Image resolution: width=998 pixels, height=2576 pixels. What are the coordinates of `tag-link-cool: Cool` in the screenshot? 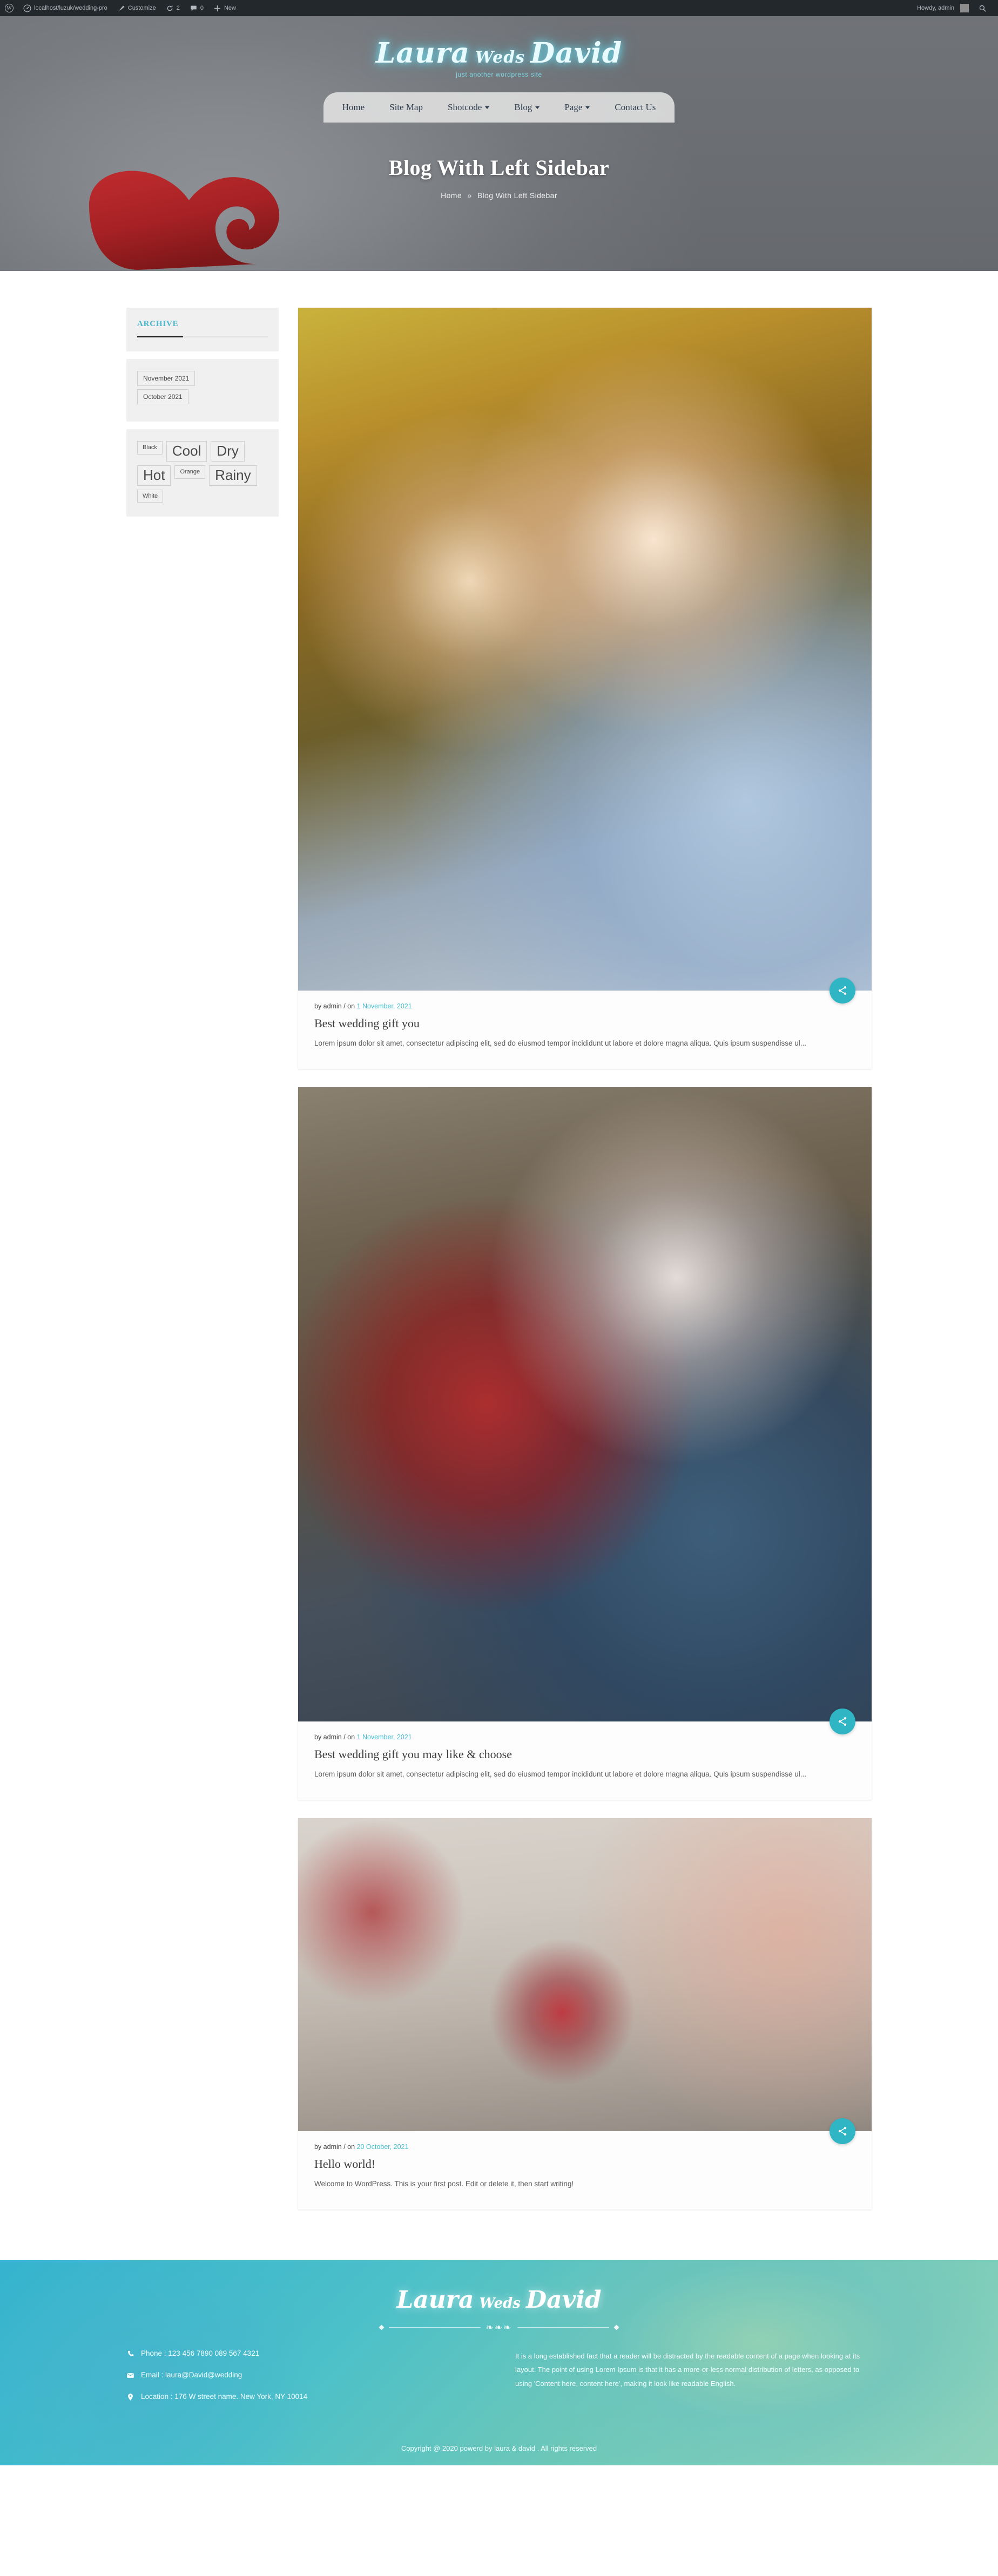 It's located at (186, 451).